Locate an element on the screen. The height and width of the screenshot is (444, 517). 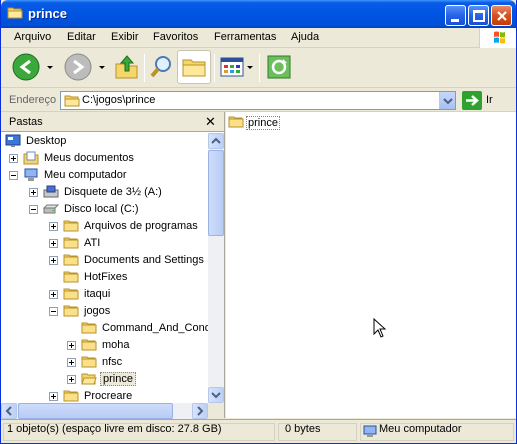
tree-item-label: HotFixes is located at coordinates (106, 277).